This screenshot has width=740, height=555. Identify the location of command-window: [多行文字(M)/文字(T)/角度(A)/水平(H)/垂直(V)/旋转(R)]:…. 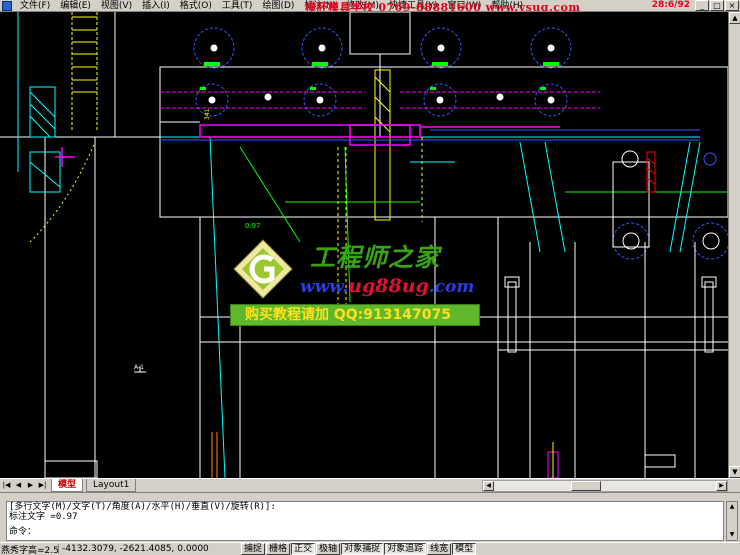
(365, 521).